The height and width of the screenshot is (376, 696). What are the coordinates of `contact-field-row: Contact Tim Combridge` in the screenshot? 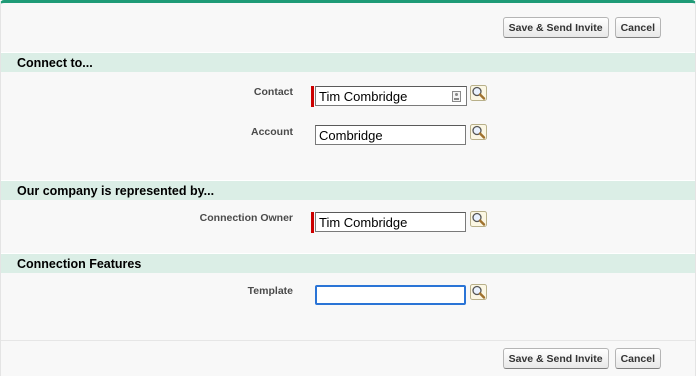 It's located at (348, 96).